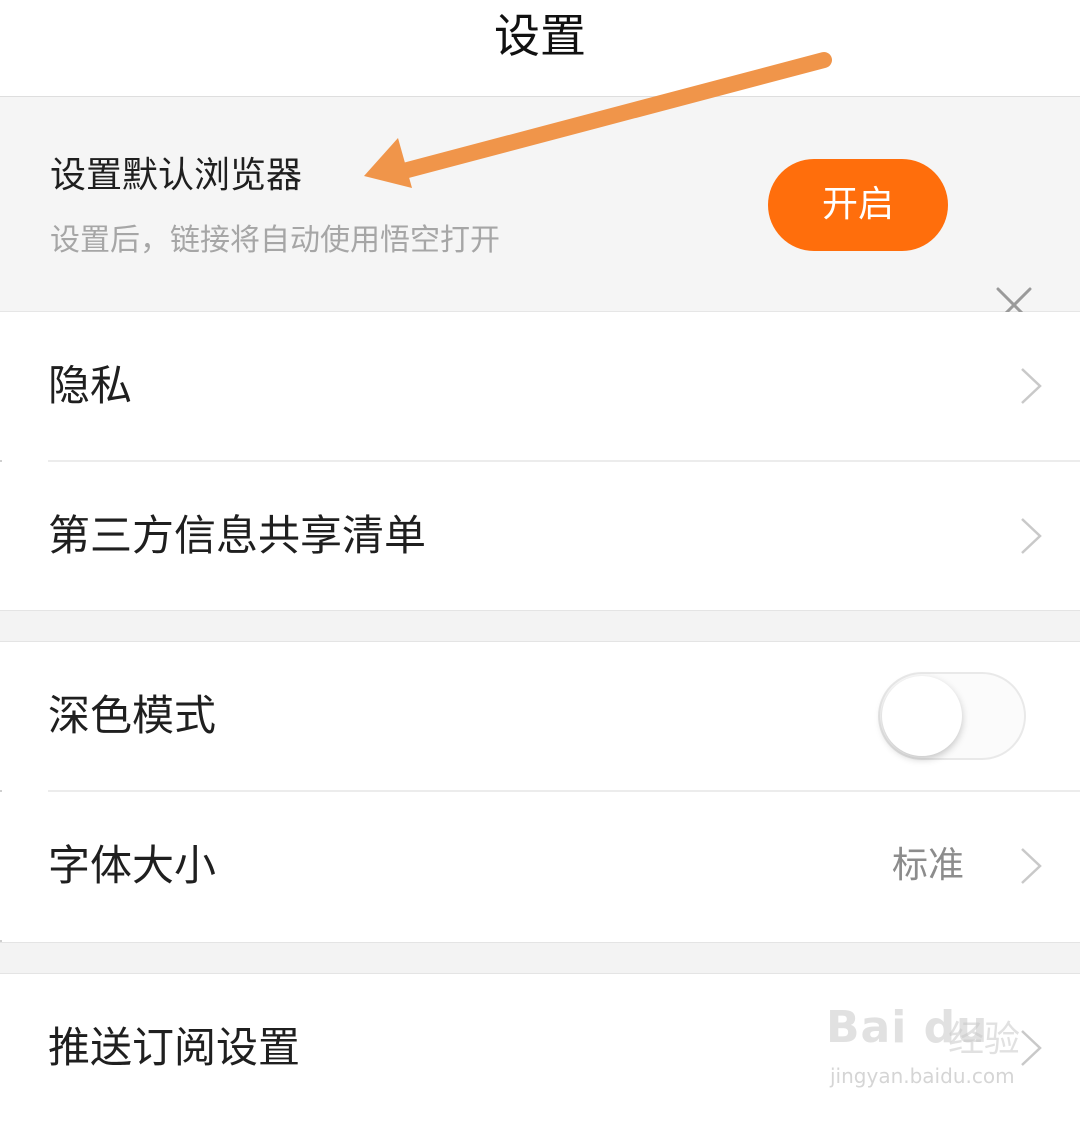 The height and width of the screenshot is (1122, 1080). Describe the element at coordinates (174, 1047) in the screenshot. I see `settings-item-label: 推送订阅设置` at that location.